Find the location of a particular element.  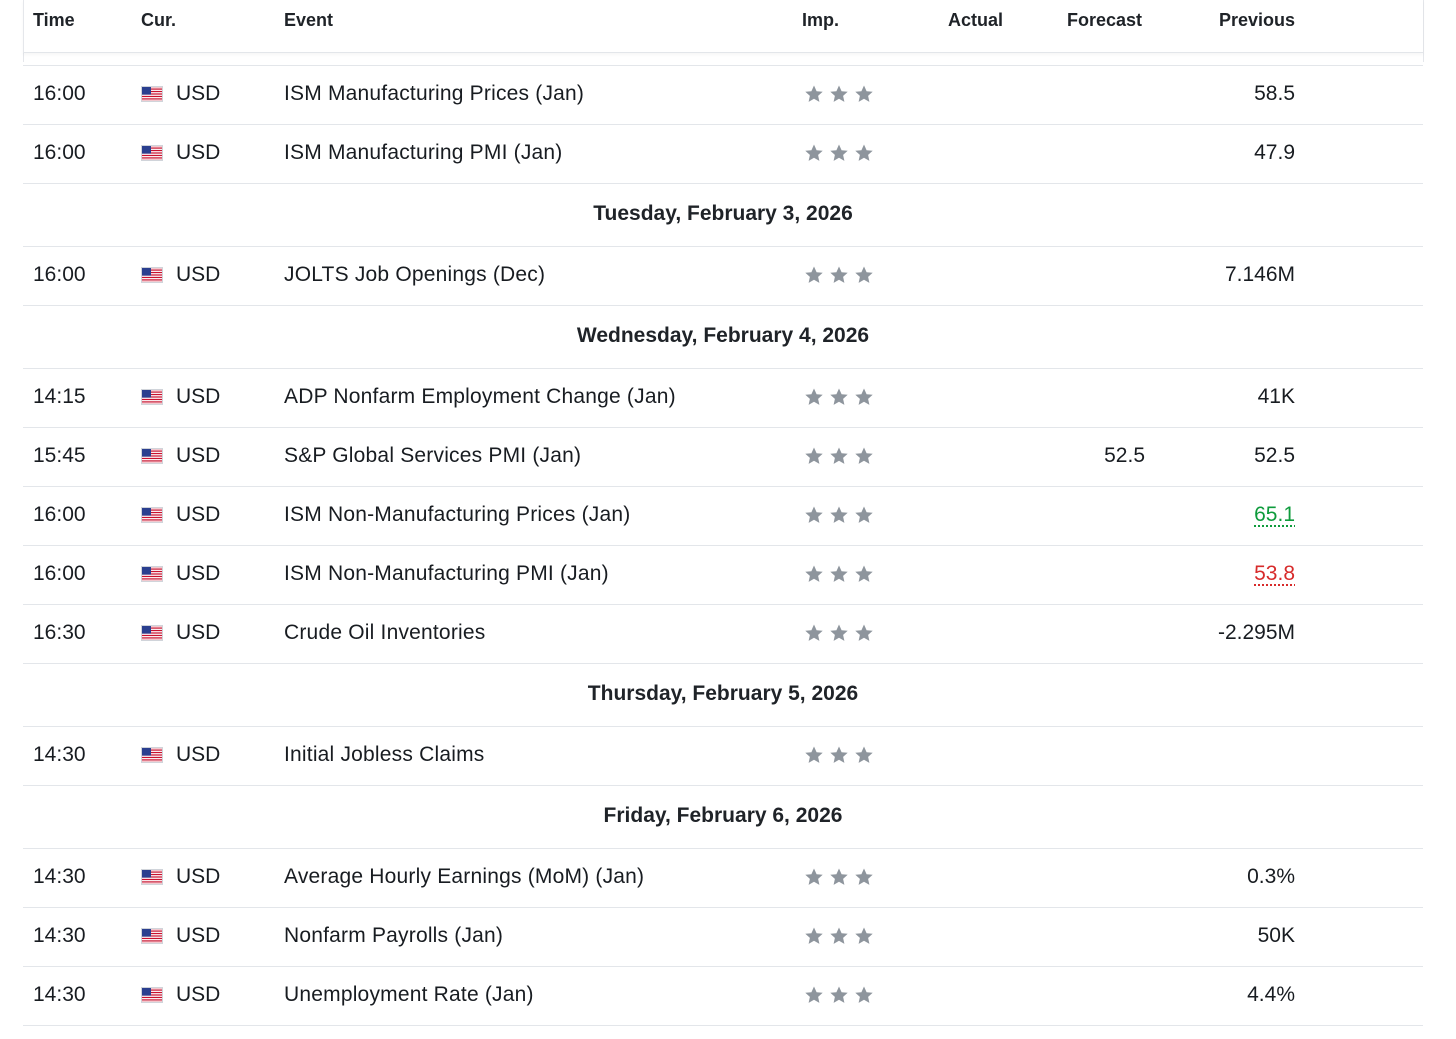

event-previous: 41K is located at coordinates (1276, 396).